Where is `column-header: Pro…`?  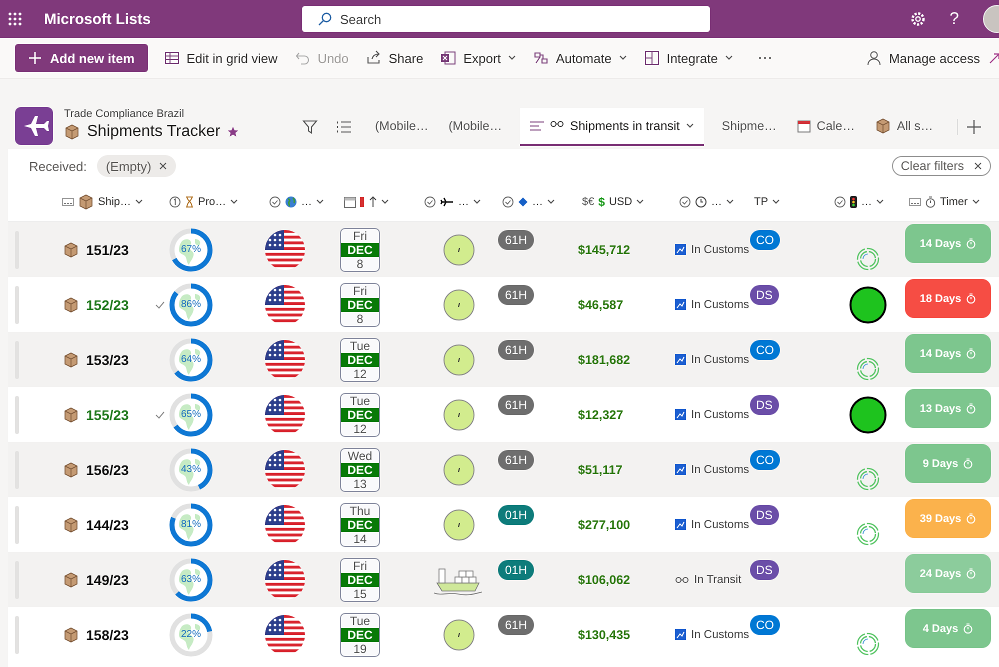 column-header: Pro… is located at coordinates (215, 202).